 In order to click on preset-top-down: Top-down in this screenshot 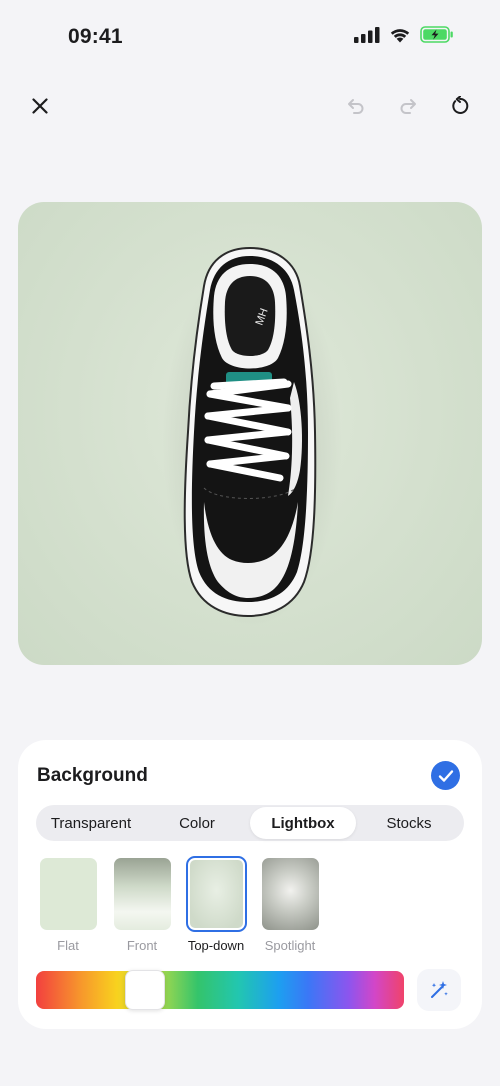, I will do `click(216, 904)`.